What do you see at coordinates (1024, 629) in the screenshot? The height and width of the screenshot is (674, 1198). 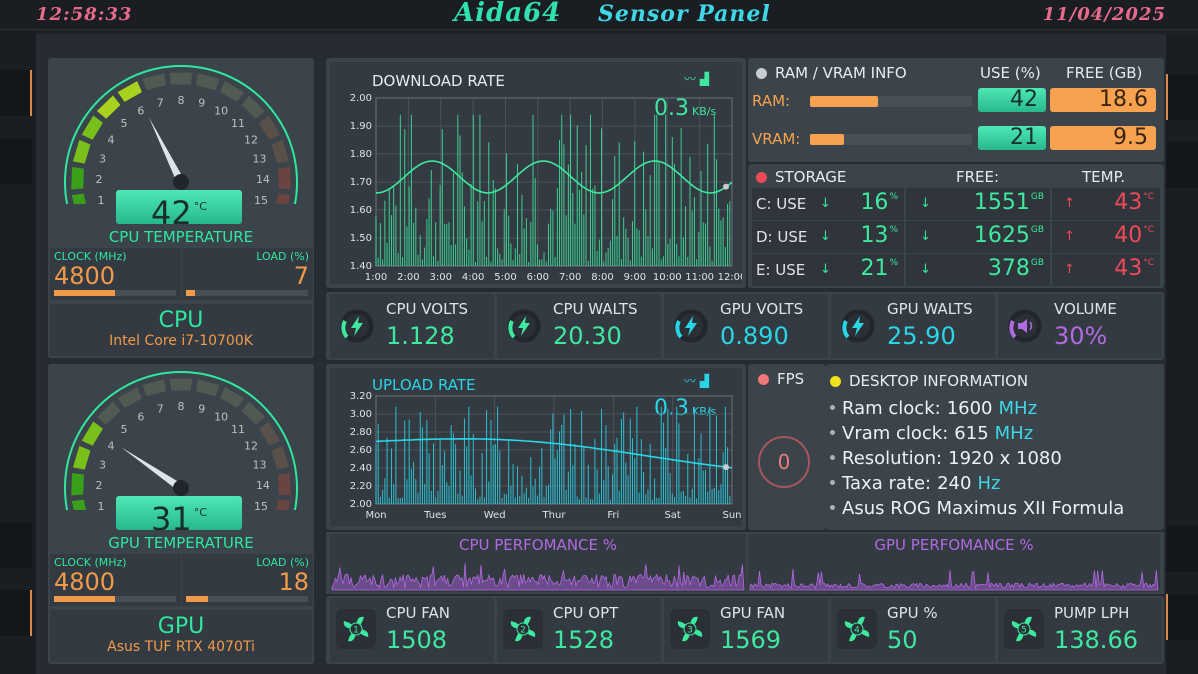 I see `fan-blades-icon: 5` at bounding box center [1024, 629].